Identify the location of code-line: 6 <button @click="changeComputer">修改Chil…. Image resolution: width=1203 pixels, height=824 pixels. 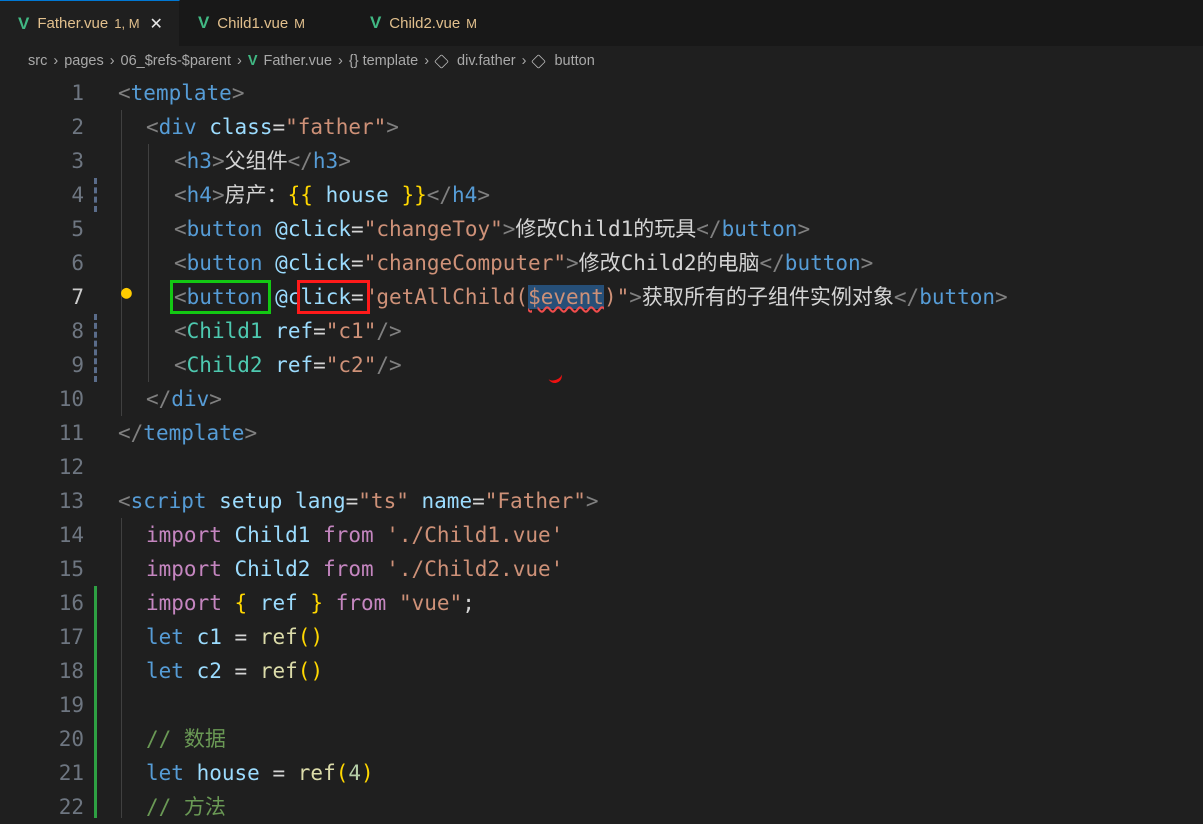
(601, 263).